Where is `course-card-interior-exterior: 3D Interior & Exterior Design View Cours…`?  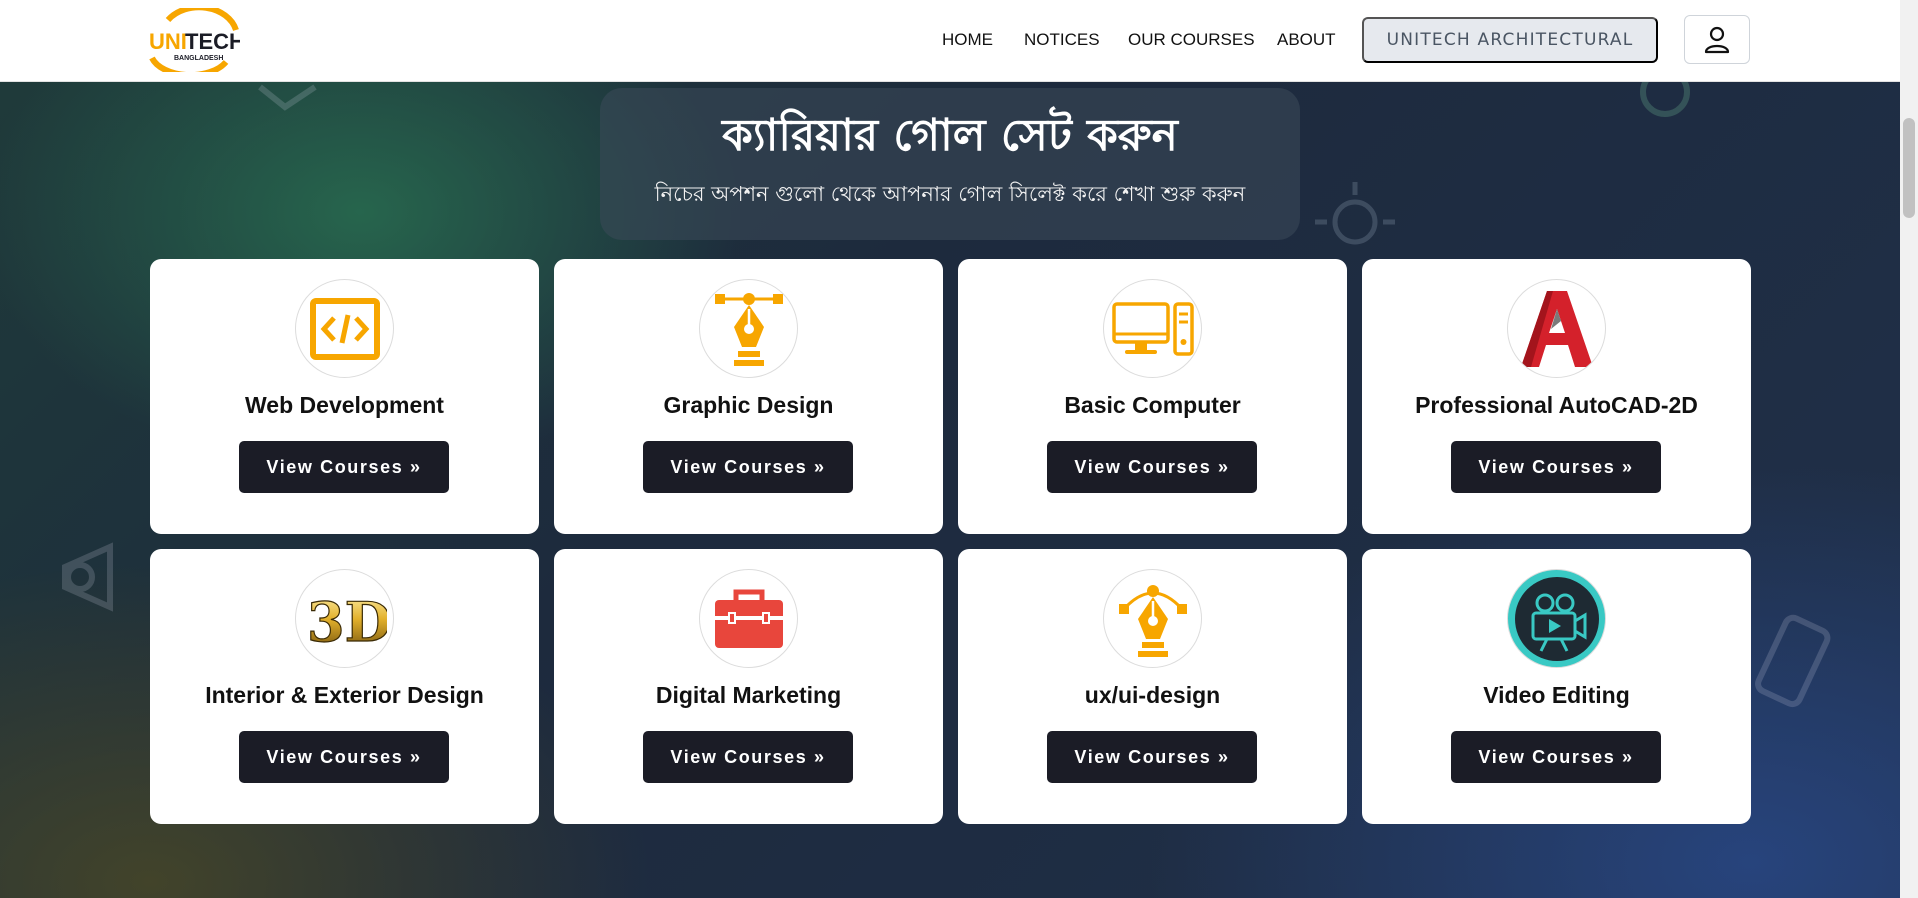 course-card-interior-exterior: 3D Interior & Exterior Design View Cours… is located at coordinates (344, 686).